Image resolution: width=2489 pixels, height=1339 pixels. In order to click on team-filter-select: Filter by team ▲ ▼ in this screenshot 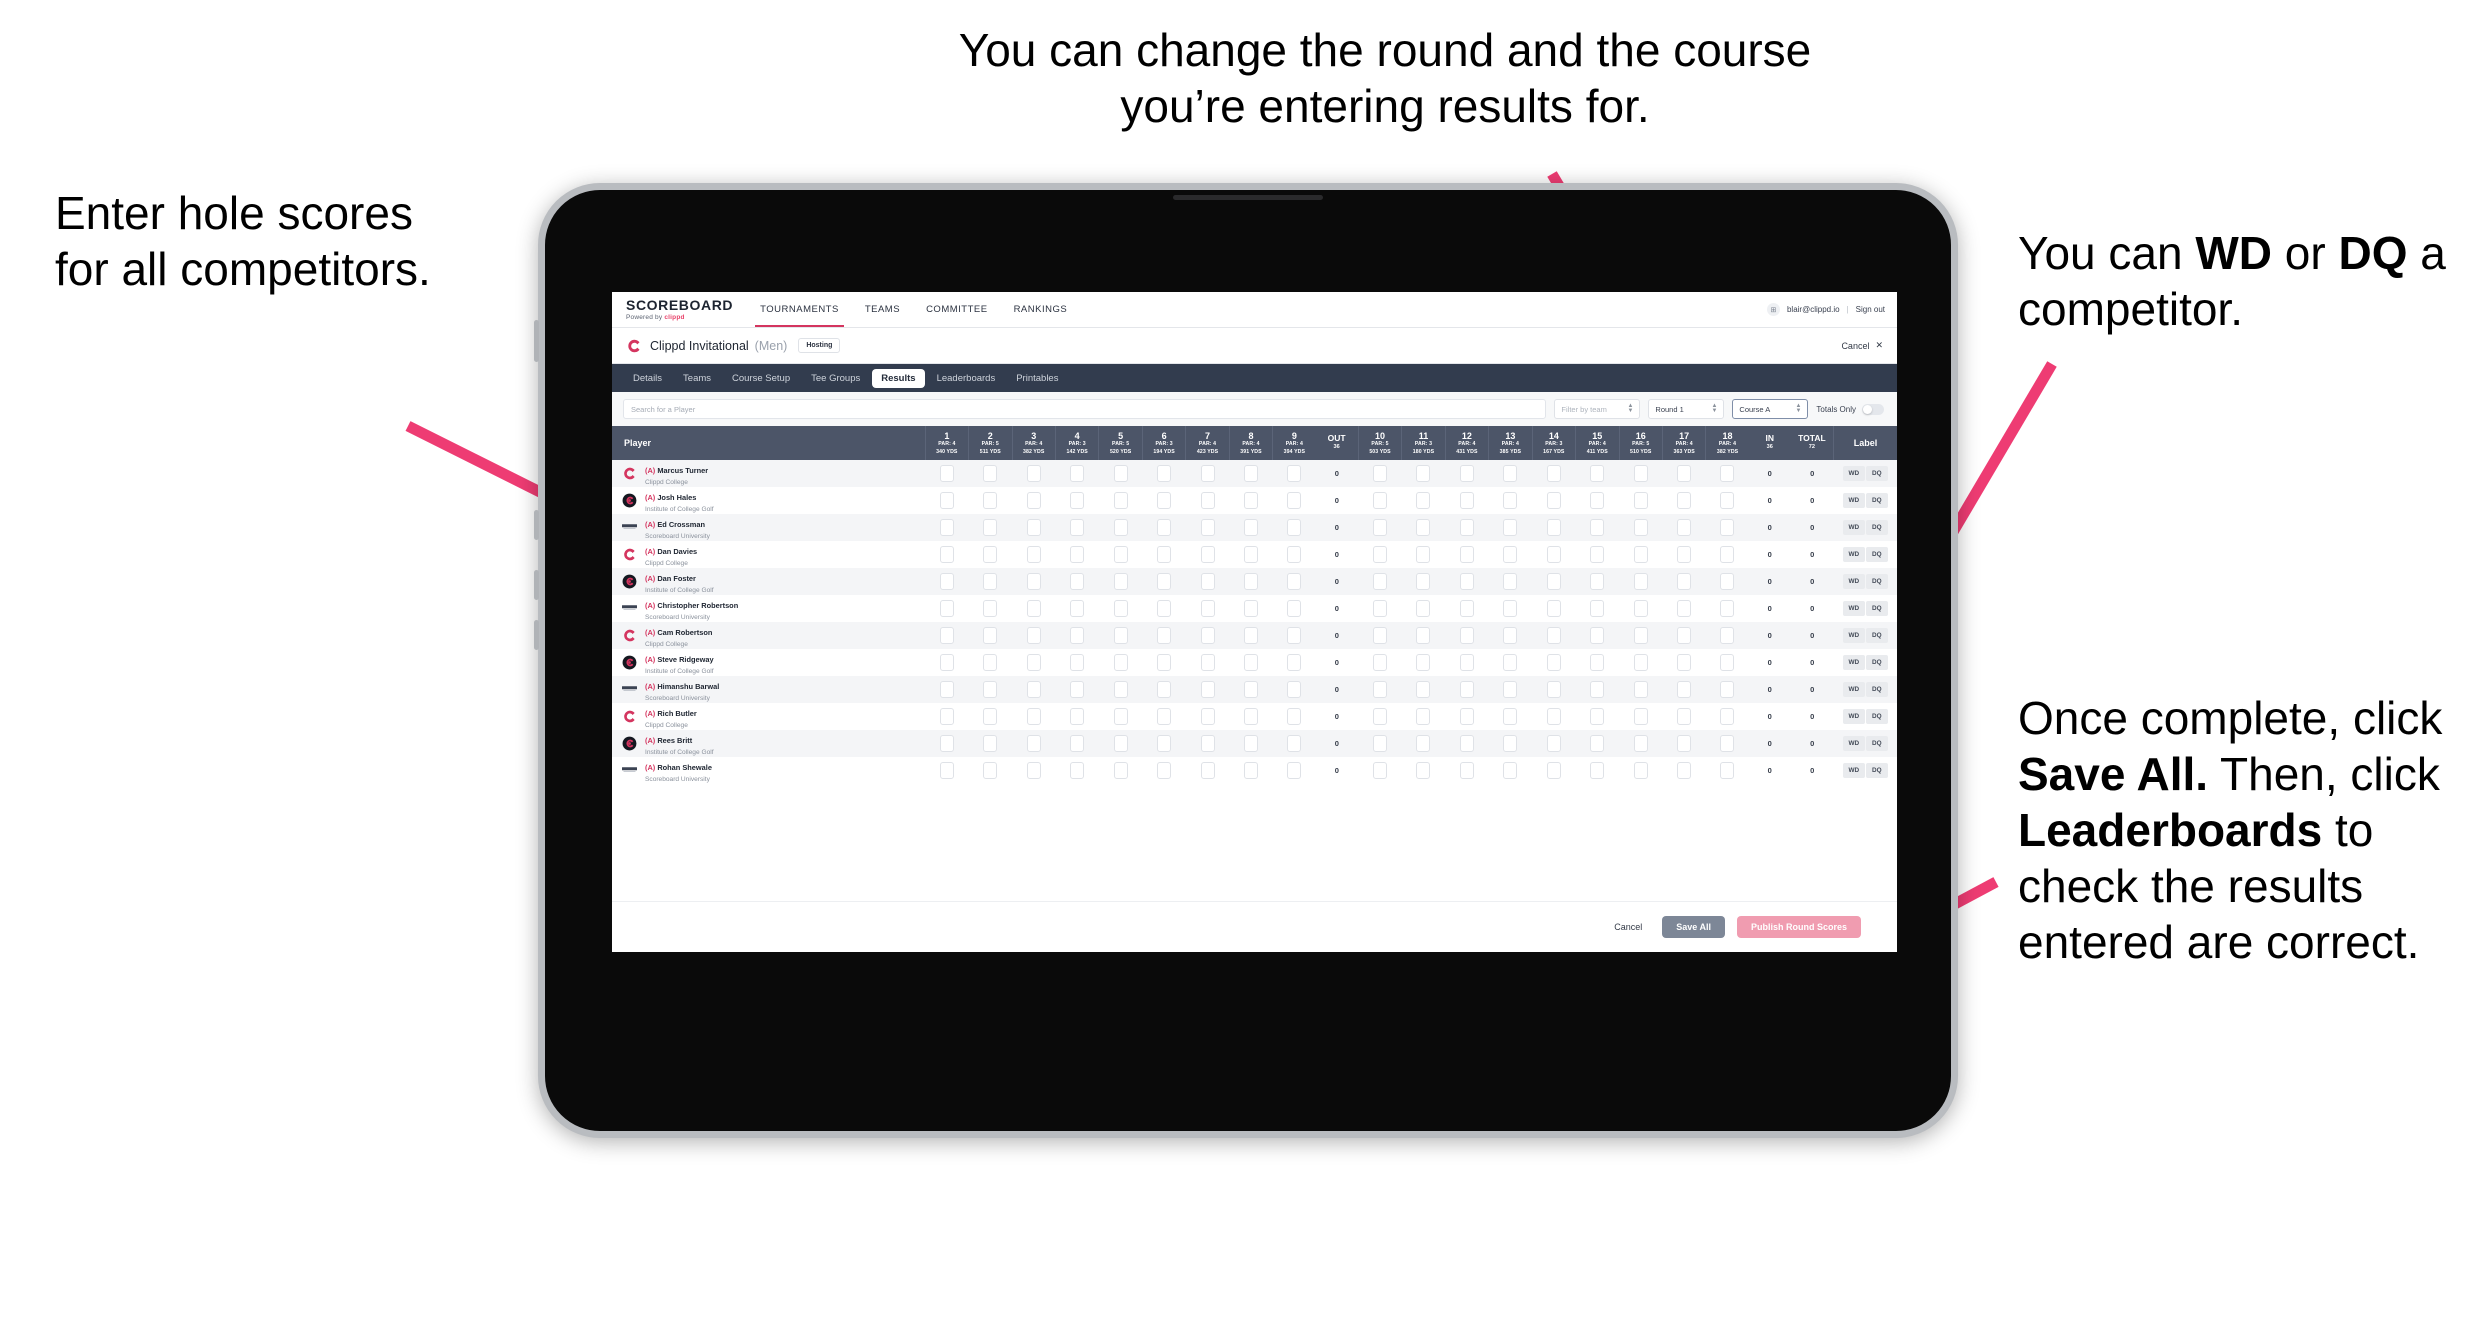, I will do `click(1597, 409)`.